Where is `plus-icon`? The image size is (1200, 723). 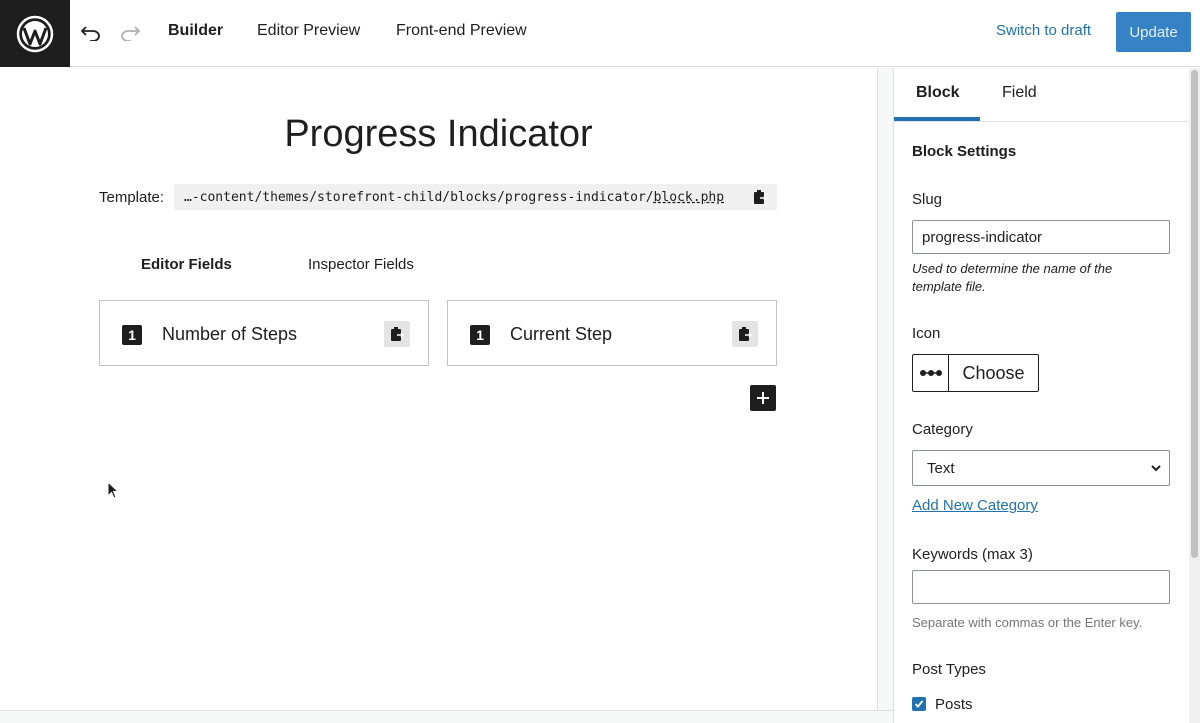 plus-icon is located at coordinates (763, 398).